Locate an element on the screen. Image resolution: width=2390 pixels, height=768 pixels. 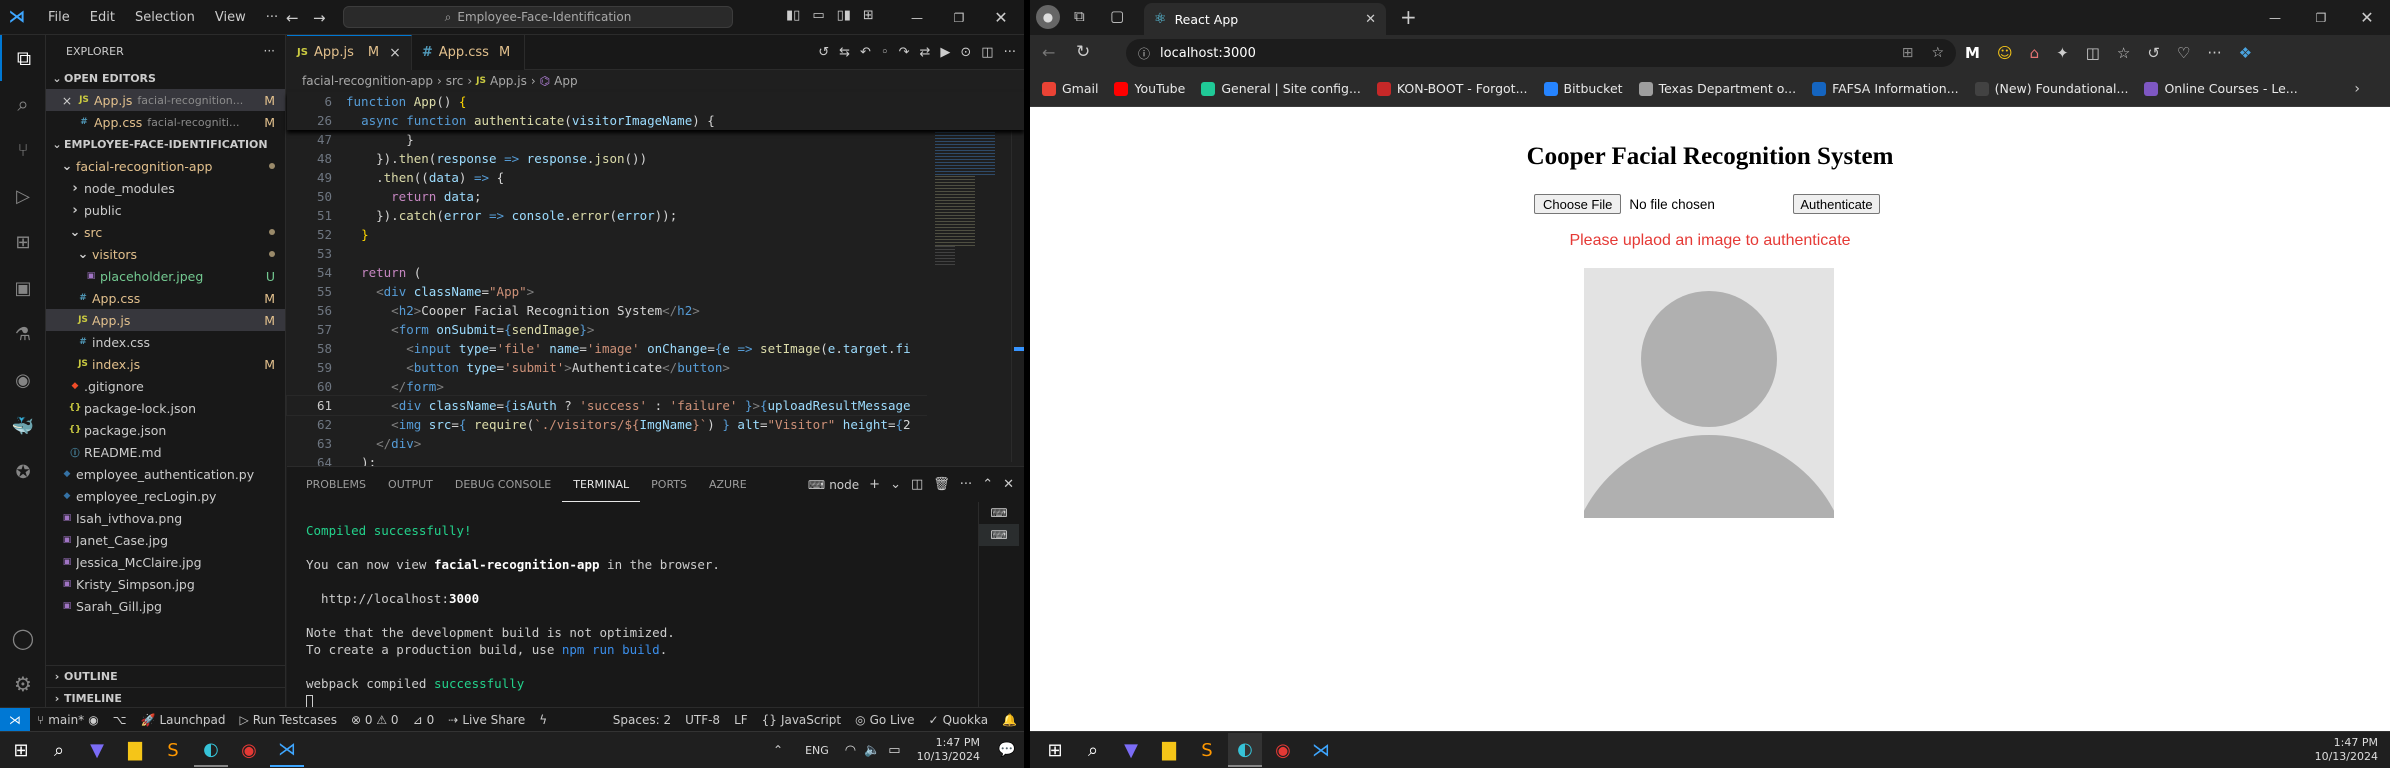
clock: 1:47 PM 10/13/2024 is located at coordinates (948, 750).